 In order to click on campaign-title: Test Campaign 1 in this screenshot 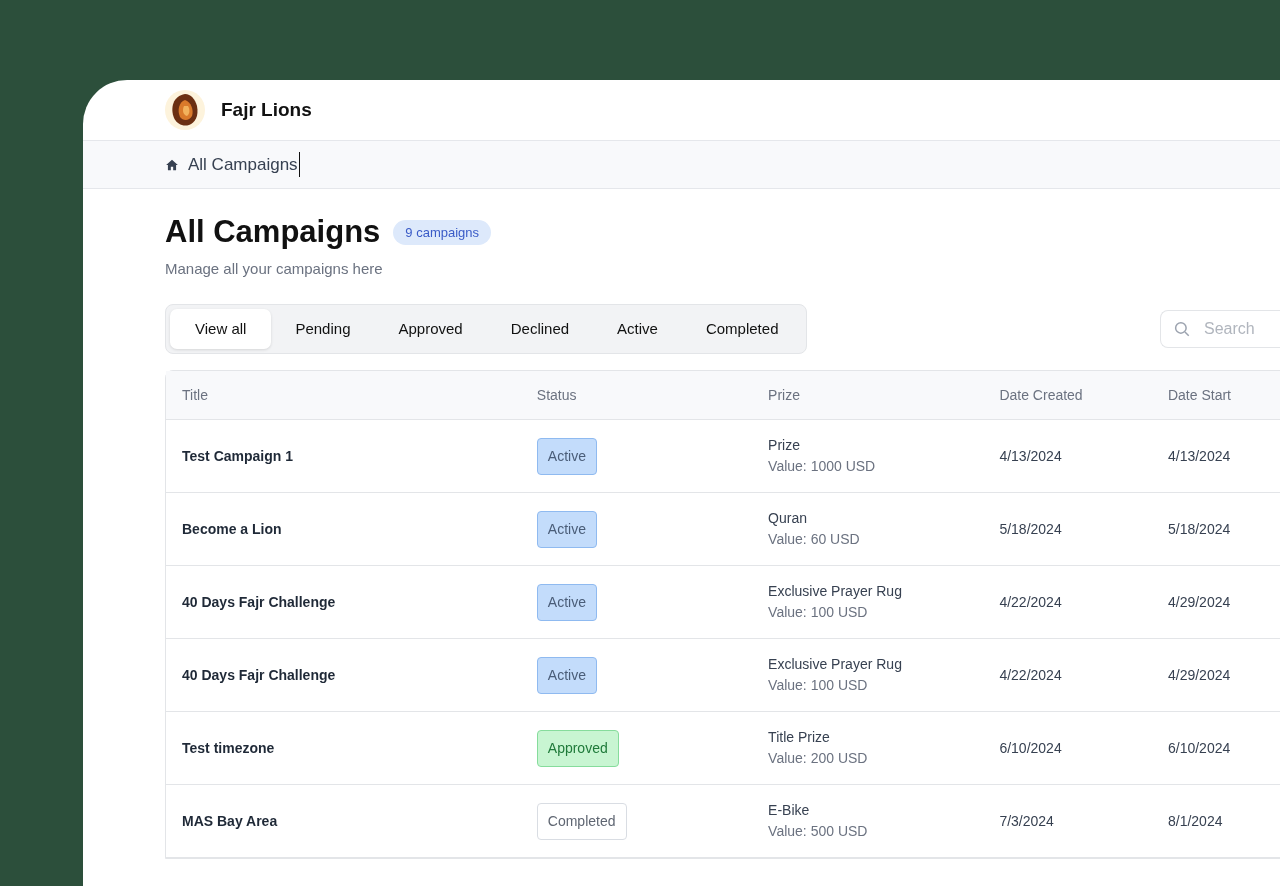, I will do `click(237, 456)`.